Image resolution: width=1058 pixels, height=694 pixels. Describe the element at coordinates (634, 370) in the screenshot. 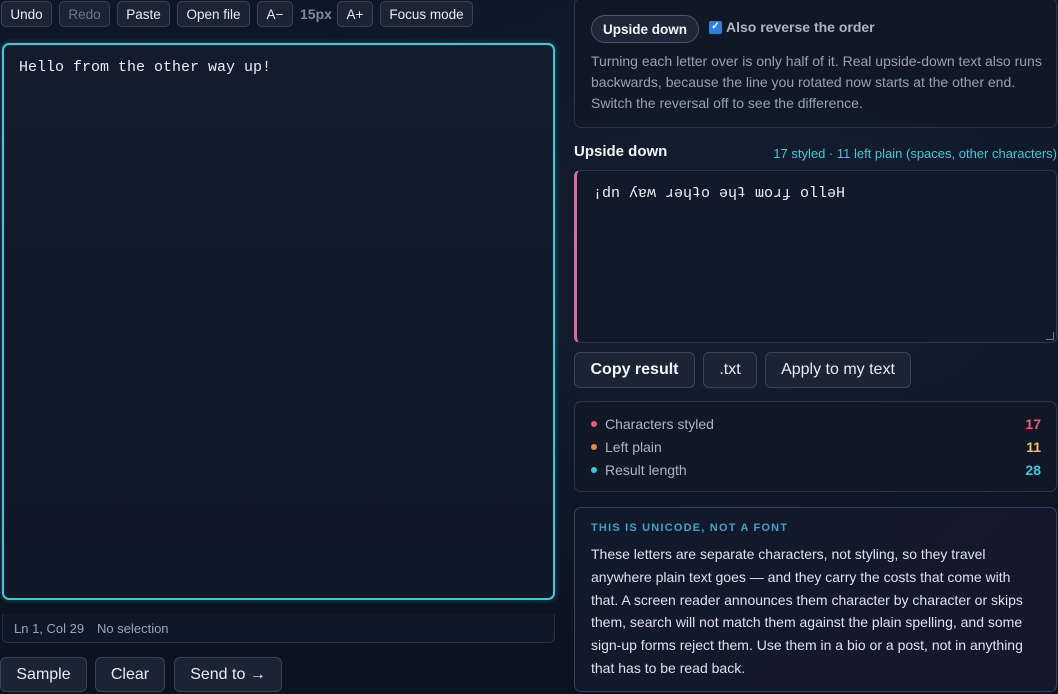

I see `copy-result-button: Copy result` at that location.